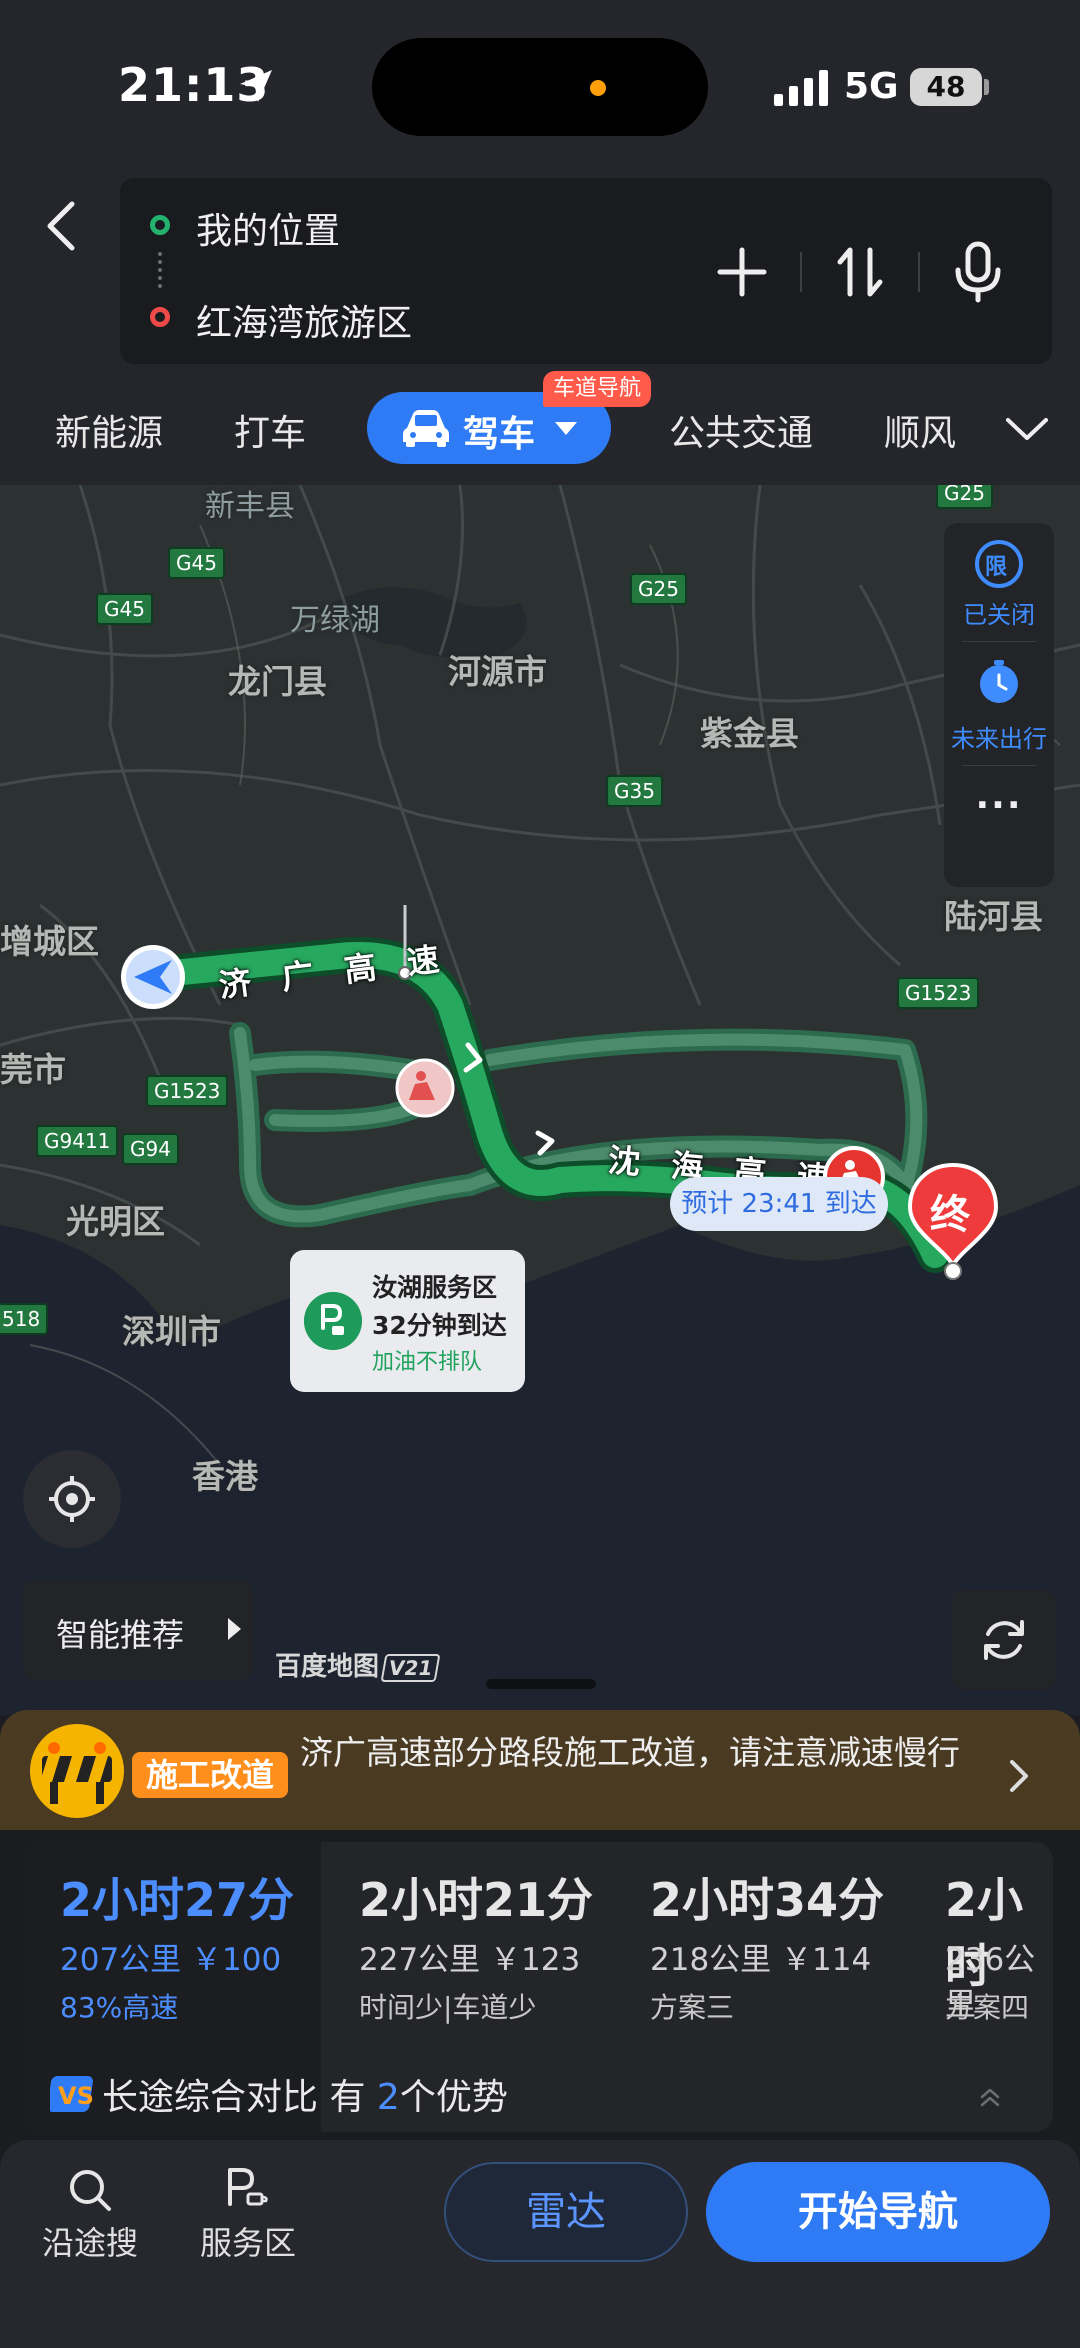  Describe the element at coordinates (541, 1684) in the screenshot. I see `sheet-drag-handle` at that location.